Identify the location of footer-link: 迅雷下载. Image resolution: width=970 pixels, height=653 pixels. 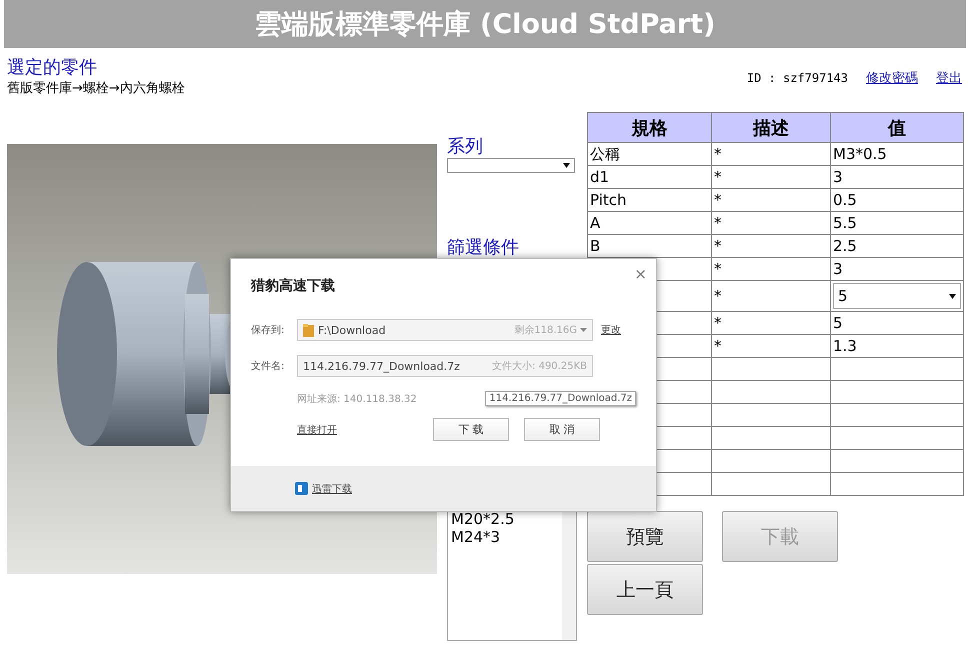
(332, 489).